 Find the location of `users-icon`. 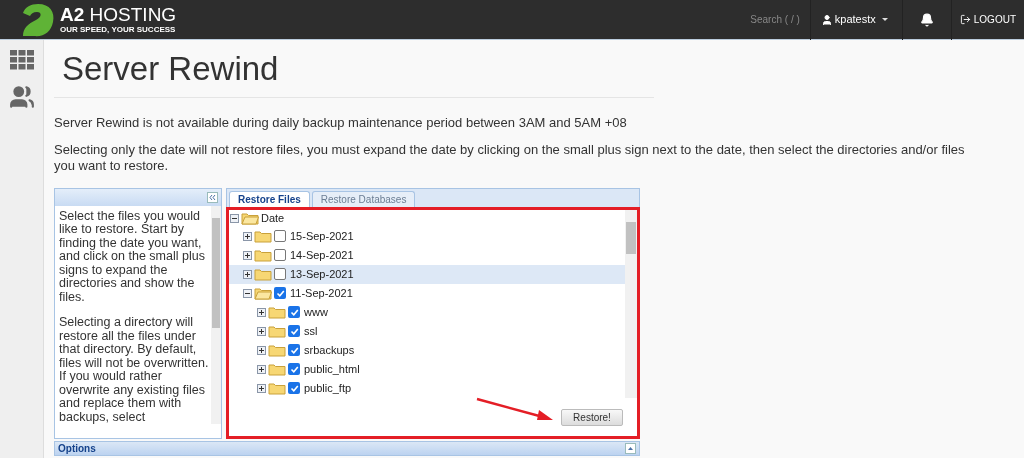

users-icon is located at coordinates (21, 97).